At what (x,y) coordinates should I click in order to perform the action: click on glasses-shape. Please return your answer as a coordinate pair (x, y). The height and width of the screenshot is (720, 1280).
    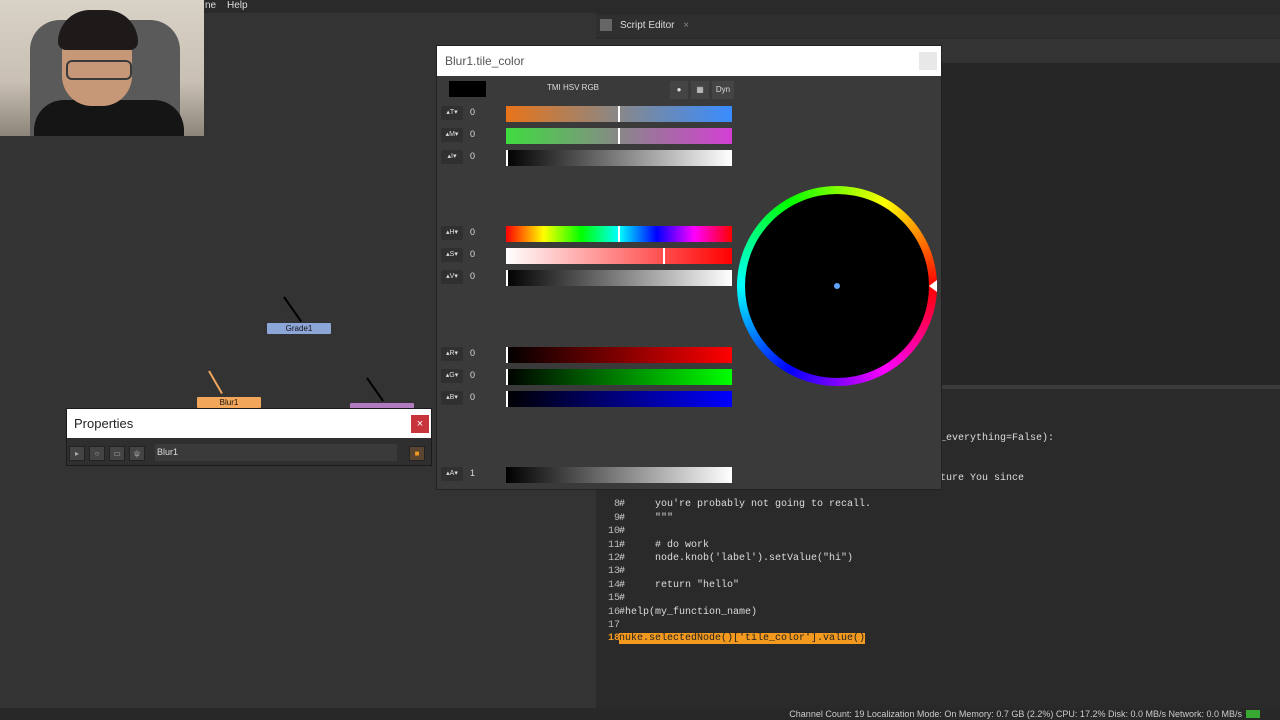
    Looking at the image, I should click on (99, 70).